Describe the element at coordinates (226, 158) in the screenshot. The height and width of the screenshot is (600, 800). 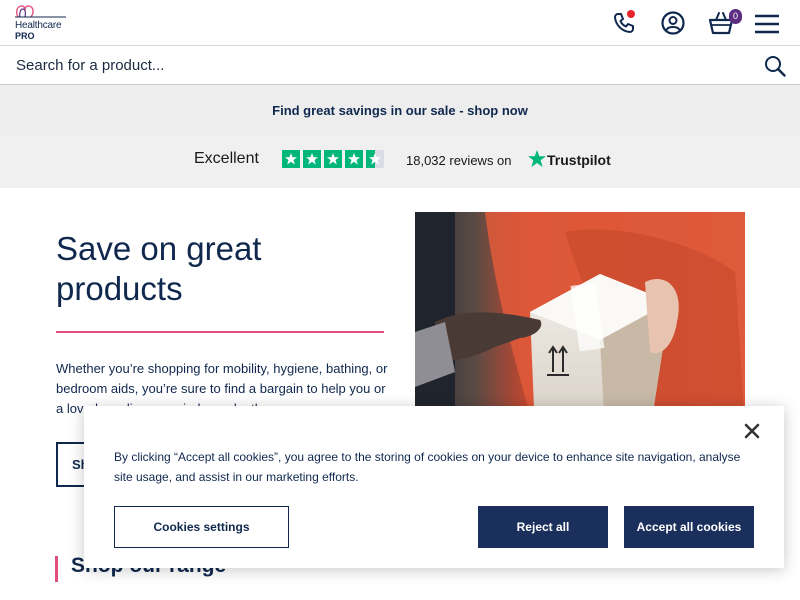
I see `trustpilot-rating-word: Excellent` at that location.